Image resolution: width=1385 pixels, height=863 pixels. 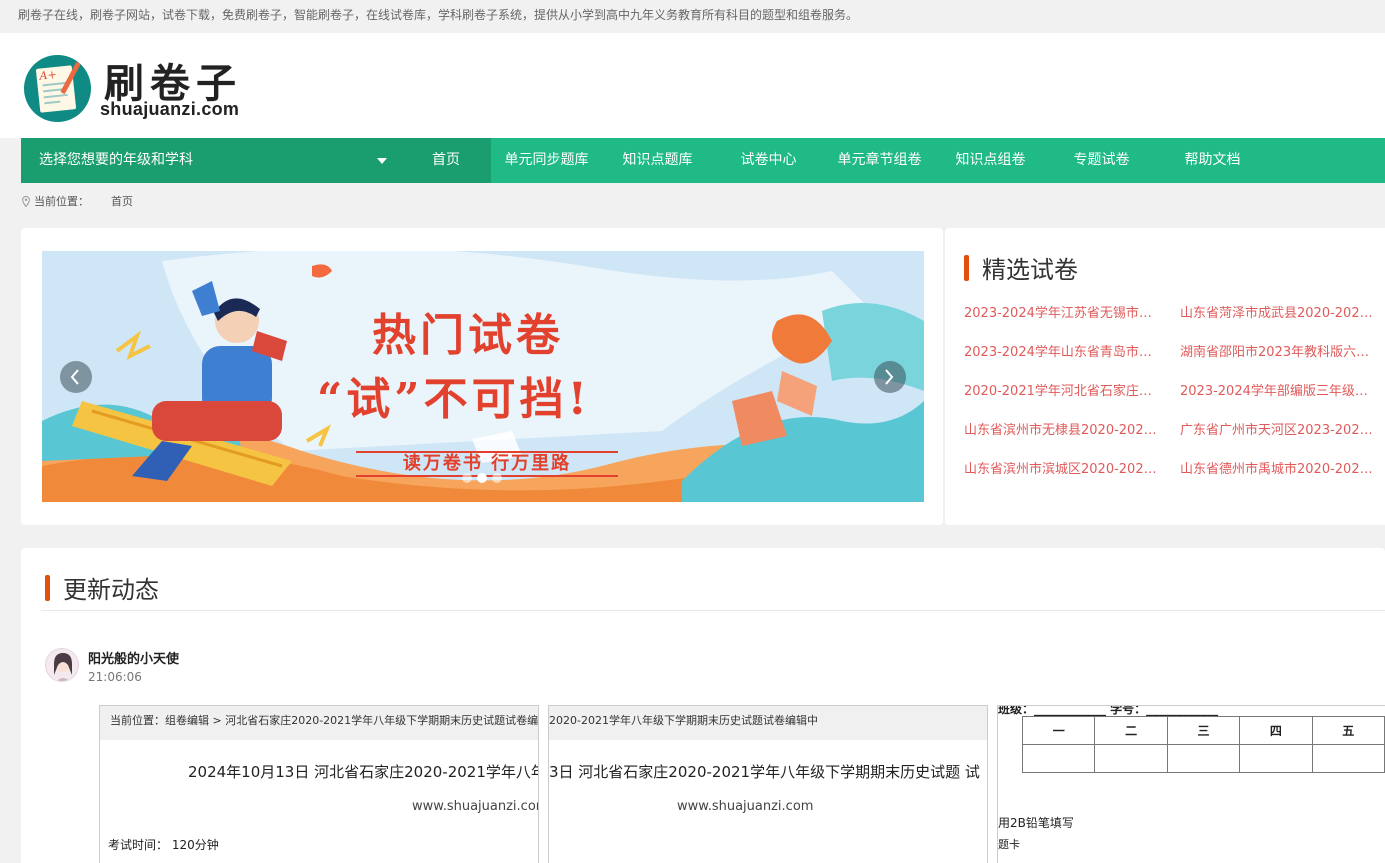 I want to click on nav-item-unit-chapter-compose: 单元章节组卷, so click(x=879, y=160).